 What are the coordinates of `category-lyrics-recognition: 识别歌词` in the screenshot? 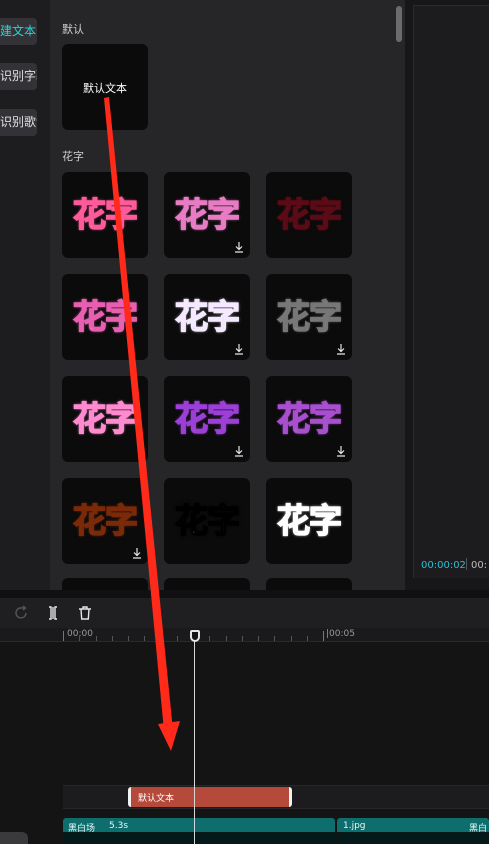 It's located at (18, 122).